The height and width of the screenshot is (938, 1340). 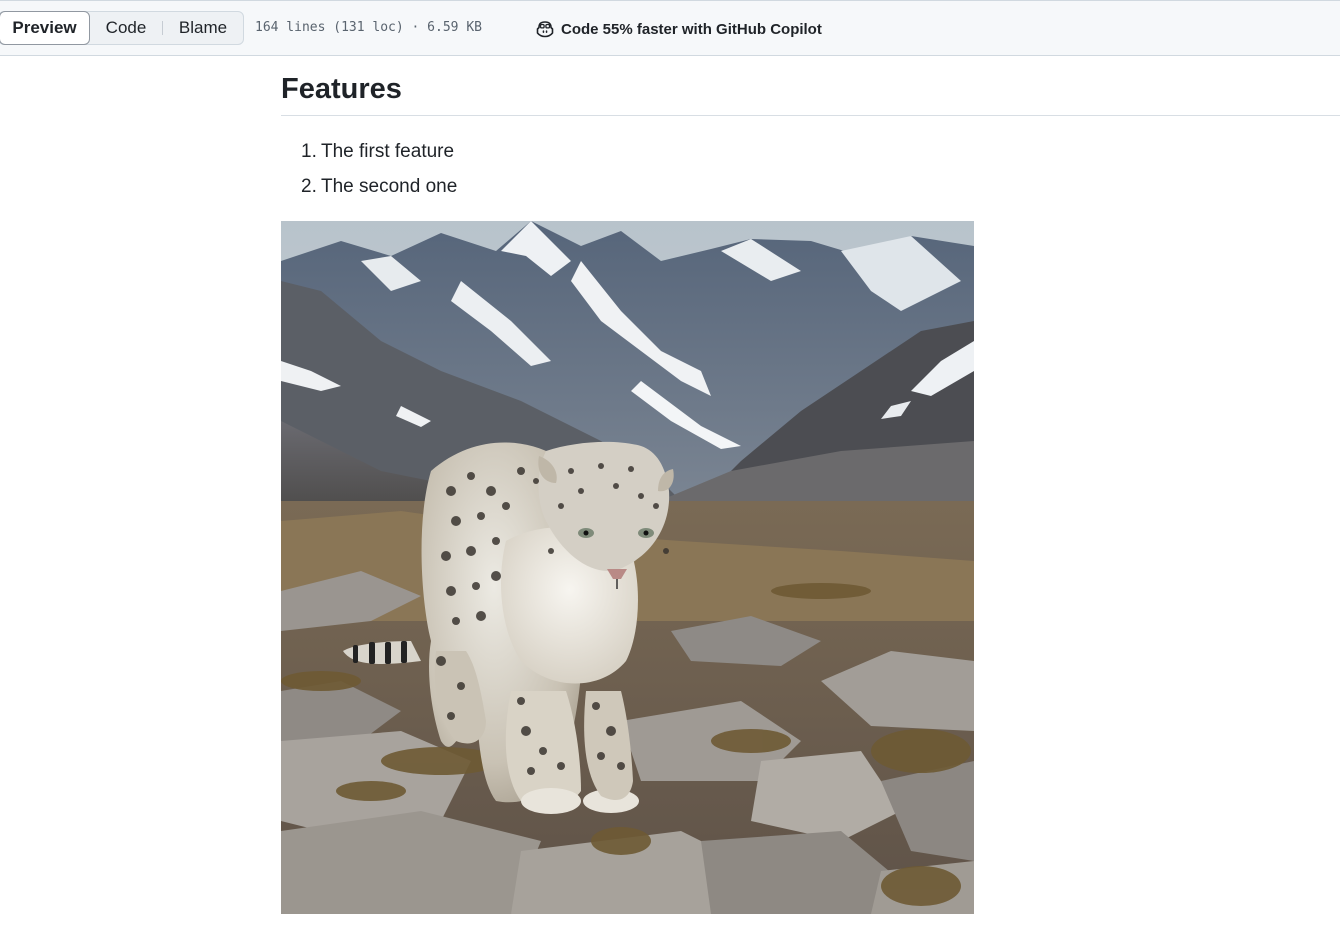 What do you see at coordinates (309, 186) in the screenshot?
I see `list-item-number: 2.` at bounding box center [309, 186].